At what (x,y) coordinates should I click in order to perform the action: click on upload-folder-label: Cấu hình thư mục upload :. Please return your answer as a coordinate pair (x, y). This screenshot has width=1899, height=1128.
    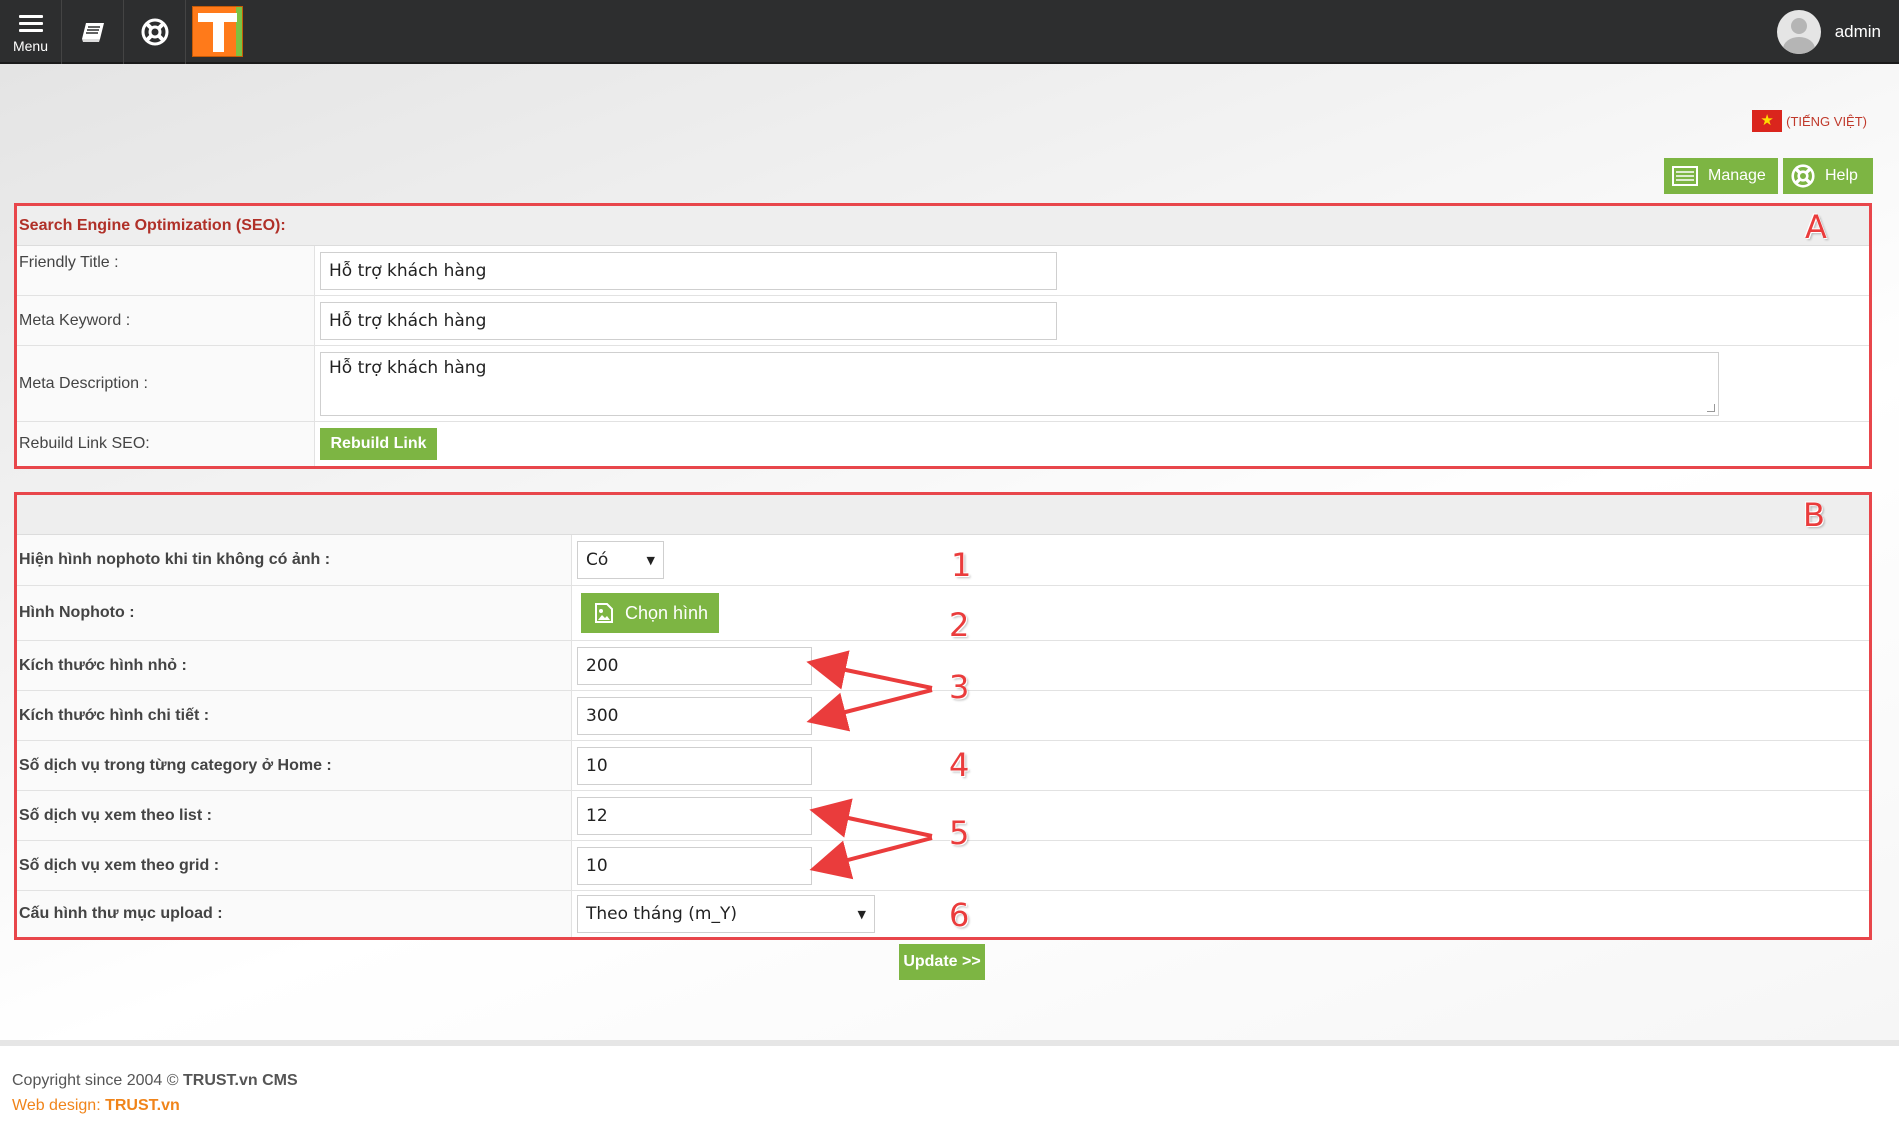
    Looking at the image, I should click on (294, 914).